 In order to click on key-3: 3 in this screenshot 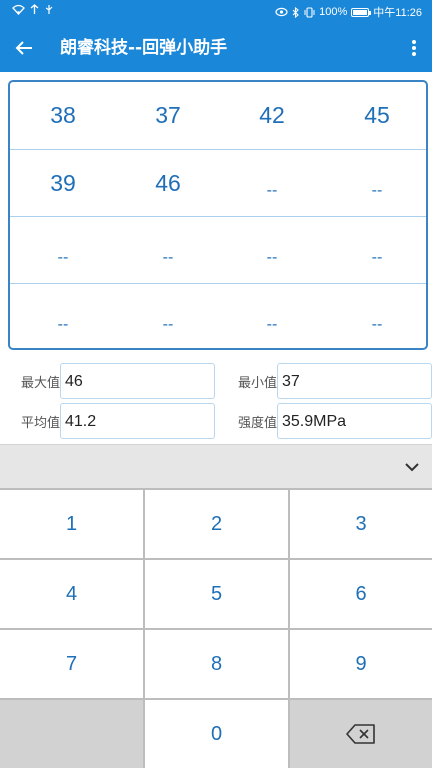, I will do `click(361, 524)`.